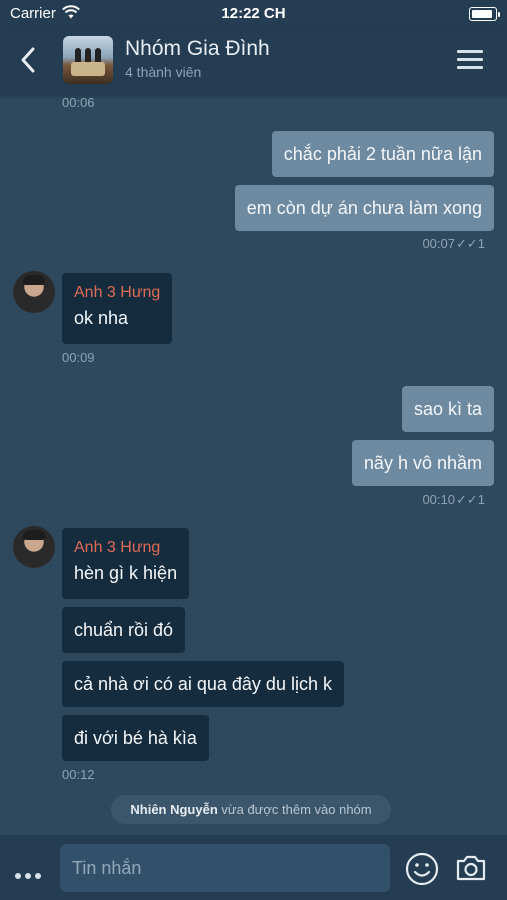 The height and width of the screenshot is (900, 507). Describe the element at coordinates (438, 499) in the screenshot. I see `message-time: 00:10` at that location.